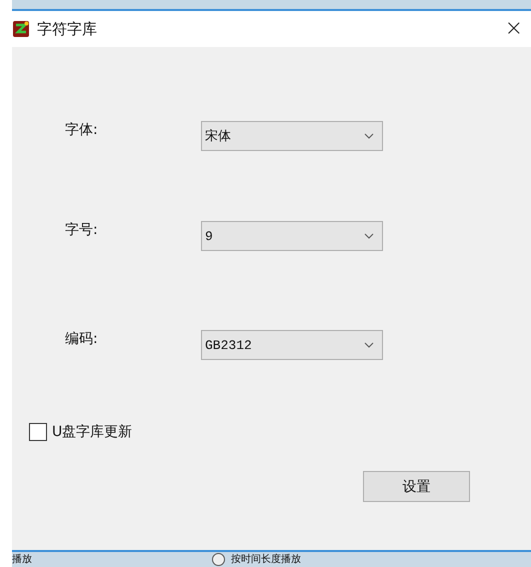 Image resolution: width=531 pixels, height=567 pixels. Describe the element at coordinates (266, 560) in the screenshot. I see `radio-label: 按时间长度播放` at that location.